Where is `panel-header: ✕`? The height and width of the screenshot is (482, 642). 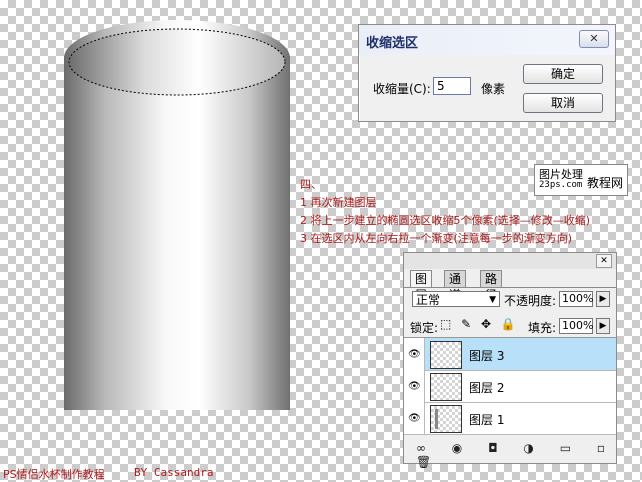 panel-header: ✕ is located at coordinates (510, 261).